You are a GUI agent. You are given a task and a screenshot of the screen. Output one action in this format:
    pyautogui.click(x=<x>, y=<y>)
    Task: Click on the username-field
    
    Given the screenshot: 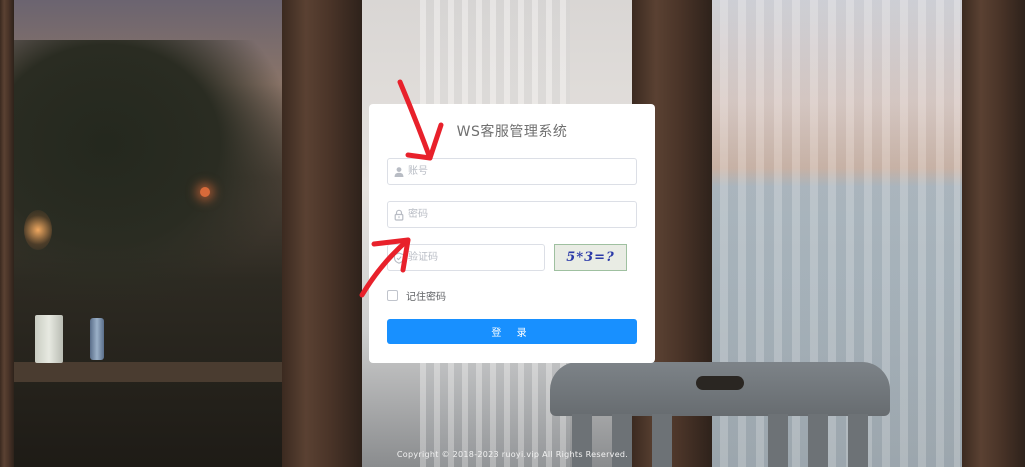 What is the action you would take?
    pyautogui.click(x=512, y=171)
    